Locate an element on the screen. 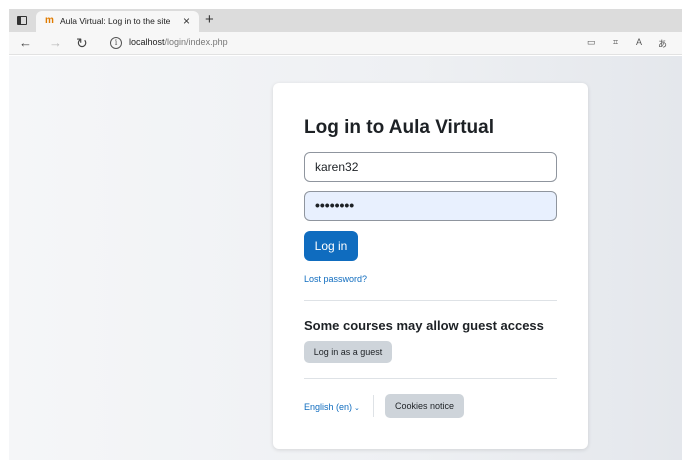 This screenshot has height=460, width=682. vertical-divider is located at coordinates (373, 406).